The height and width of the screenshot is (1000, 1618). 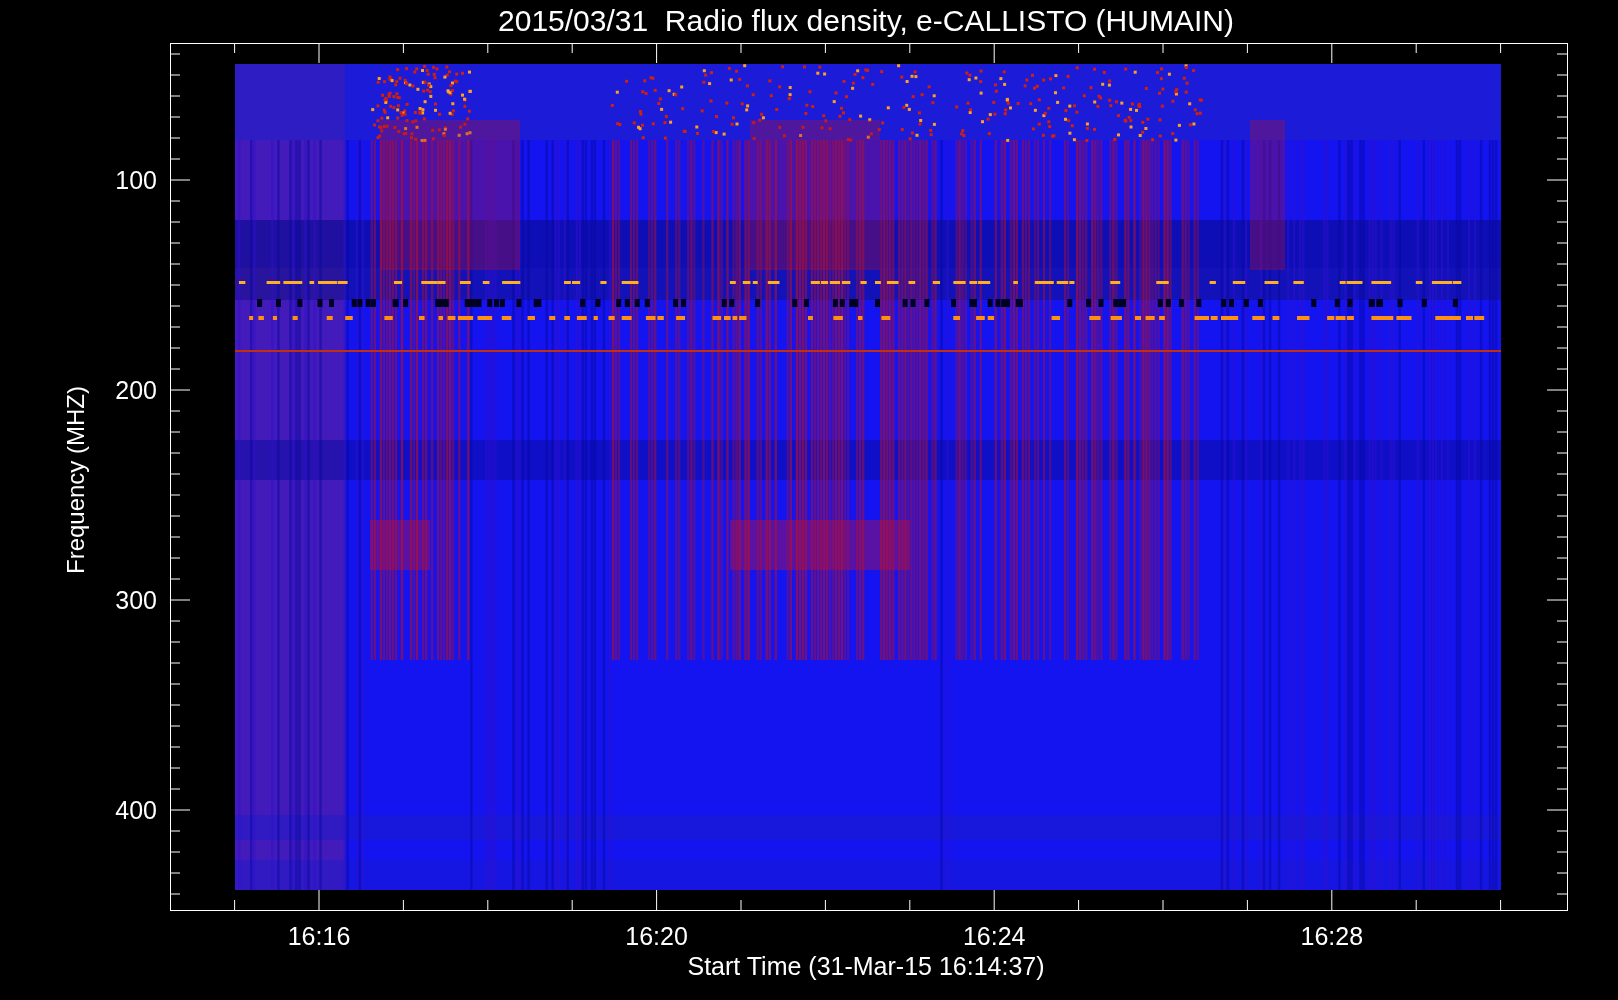 What do you see at coordinates (136, 810) in the screenshot?
I see `y-tick-label: 400` at bounding box center [136, 810].